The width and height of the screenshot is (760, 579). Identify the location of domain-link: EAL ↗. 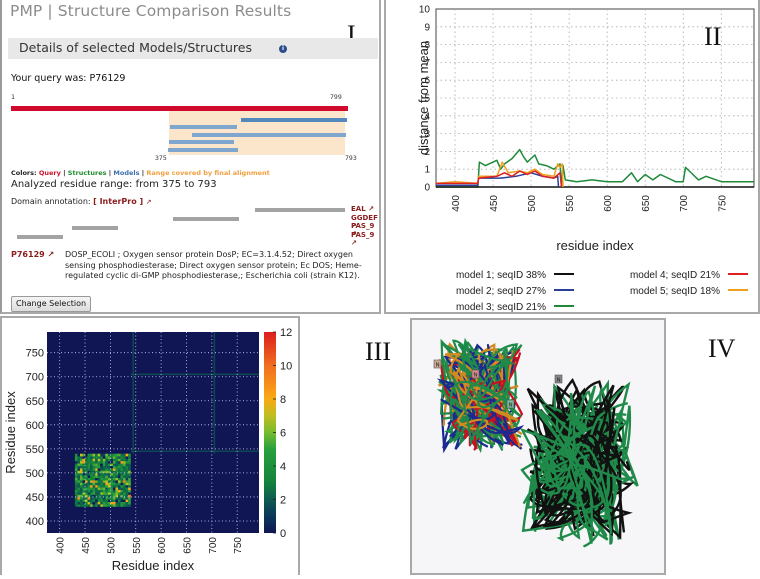
(362, 209).